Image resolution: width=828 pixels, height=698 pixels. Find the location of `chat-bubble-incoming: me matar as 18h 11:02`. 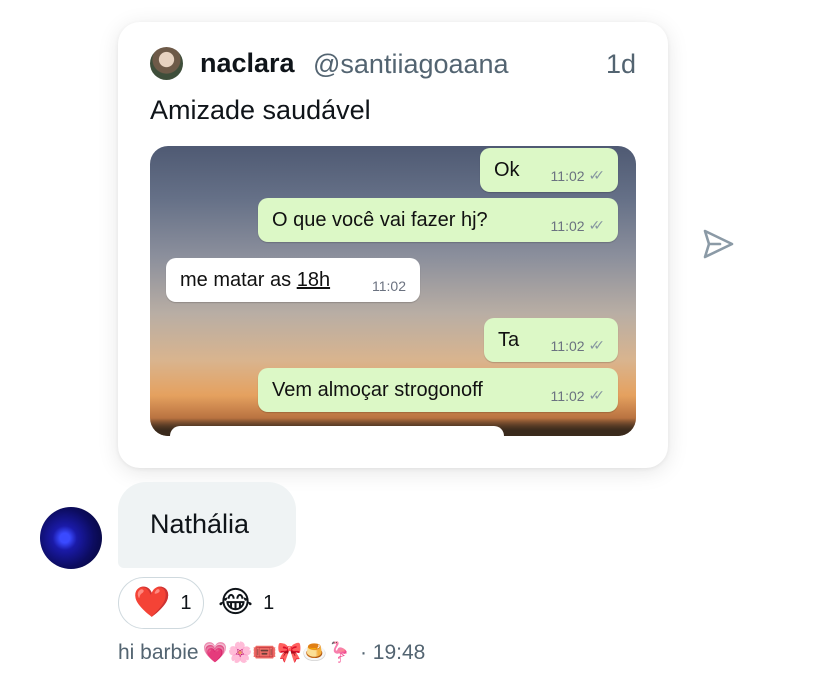

chat-bubble-incoming: me matar as 18h 11:02 is located at coordinates (293, 280).